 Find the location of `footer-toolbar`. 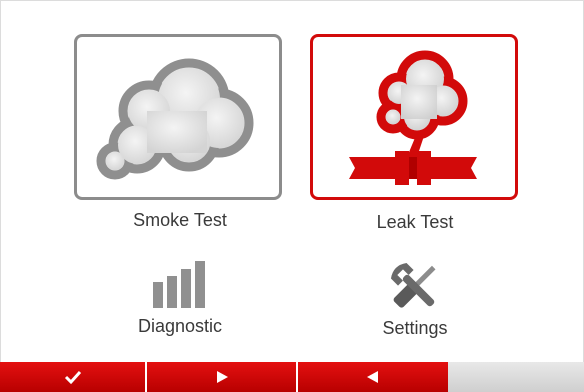

footer-toolbar is located at coordinates (292, 377).